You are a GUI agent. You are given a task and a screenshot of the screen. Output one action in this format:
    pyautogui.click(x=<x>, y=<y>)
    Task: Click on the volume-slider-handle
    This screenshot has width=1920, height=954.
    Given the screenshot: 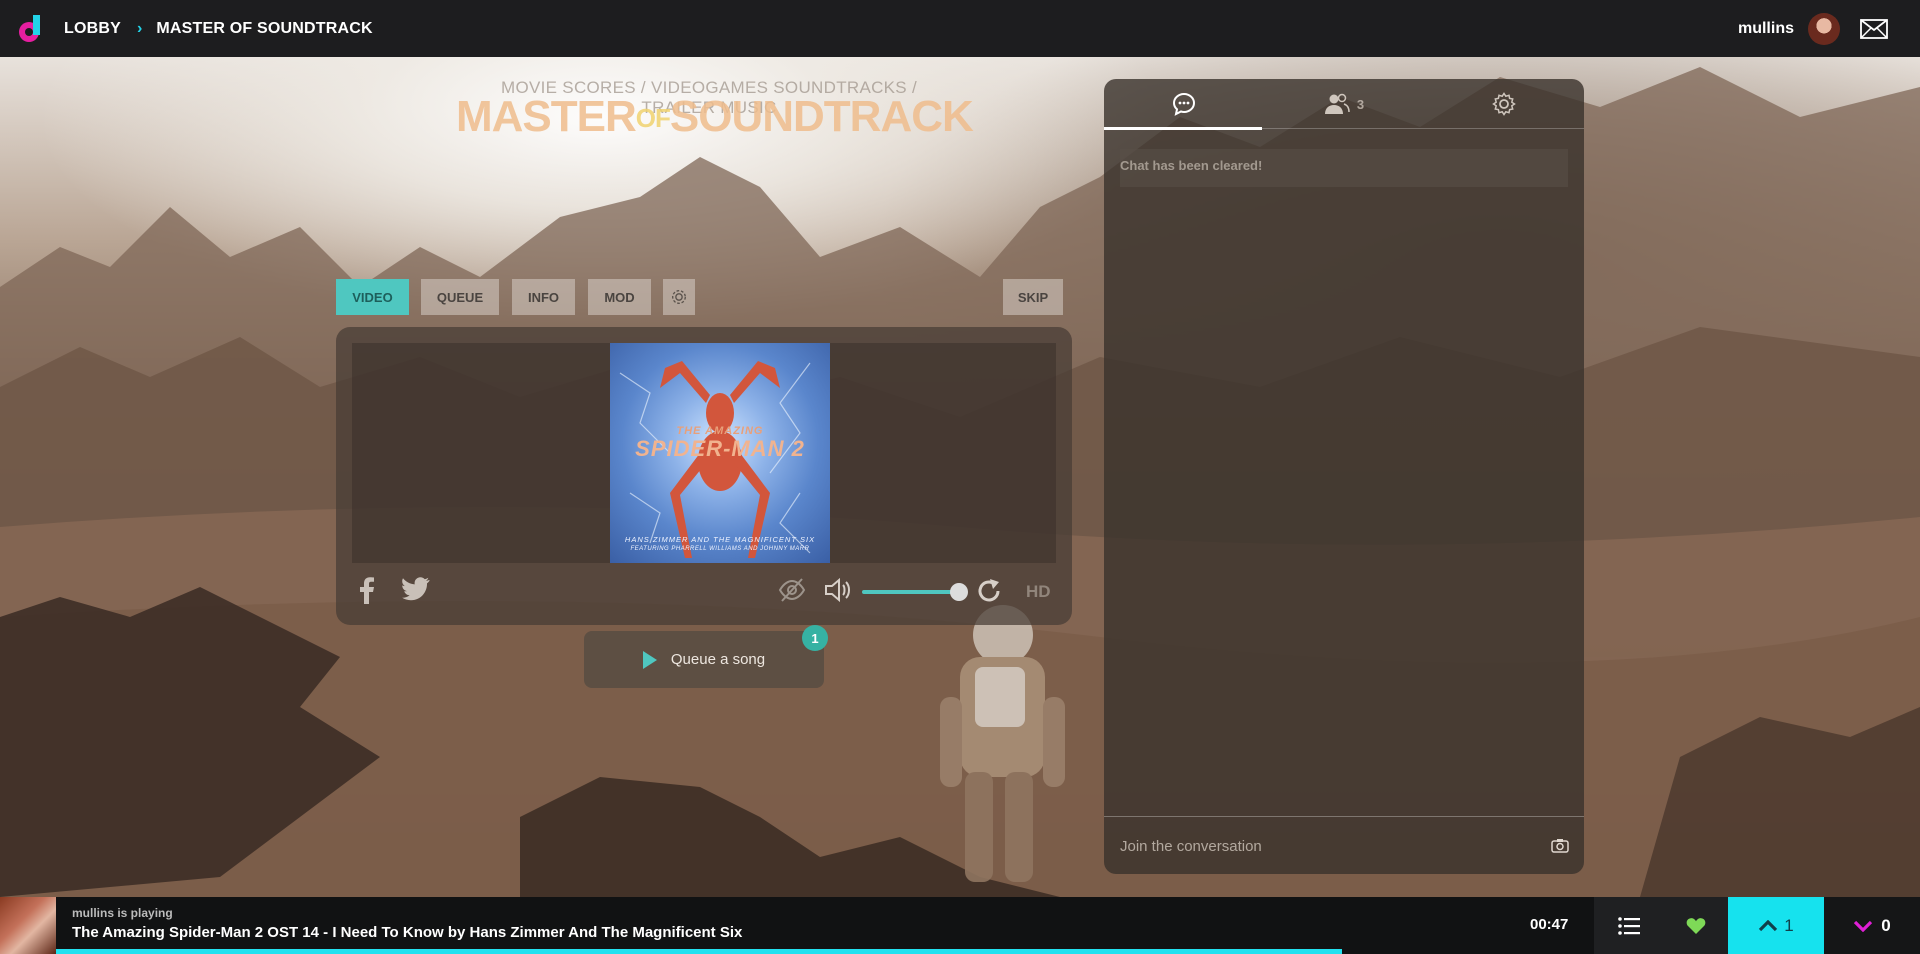 What is the action you would take?
    pyautogui.click(x=959, y=592)
    